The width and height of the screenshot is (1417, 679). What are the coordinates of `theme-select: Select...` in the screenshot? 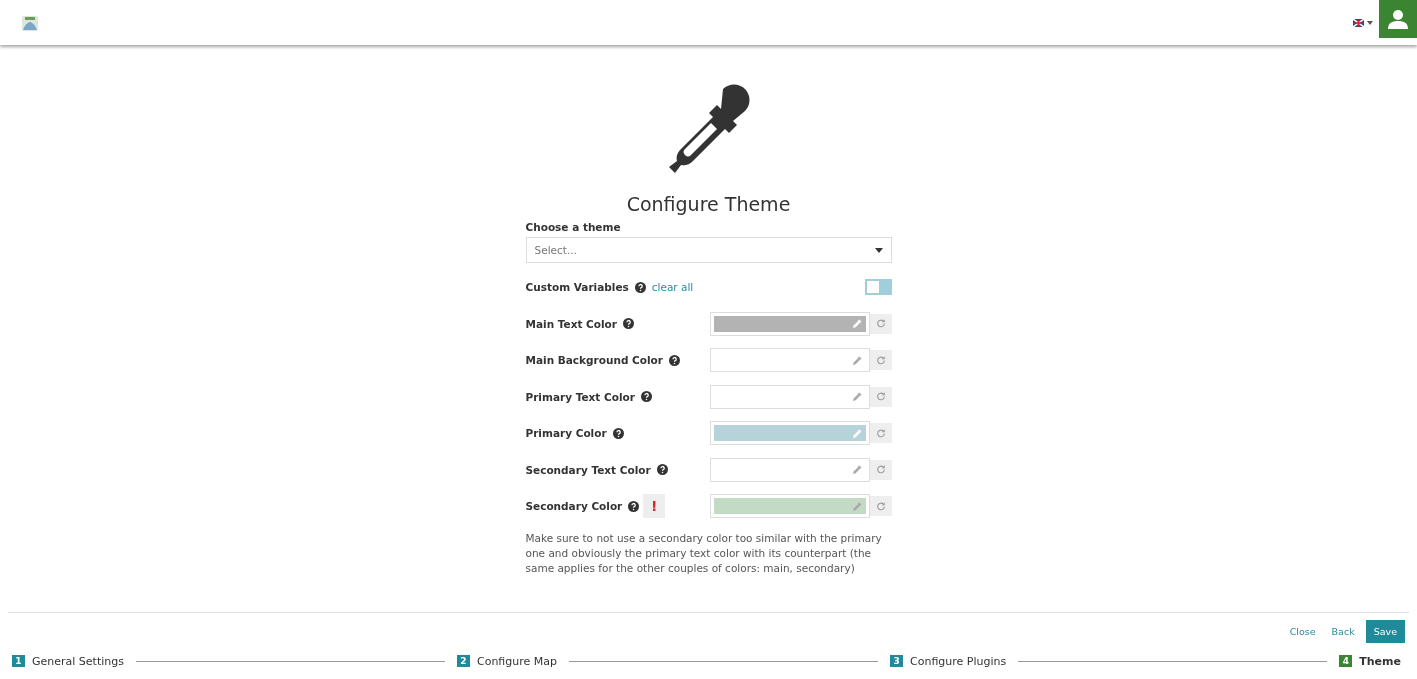 It's located at (708, 250).